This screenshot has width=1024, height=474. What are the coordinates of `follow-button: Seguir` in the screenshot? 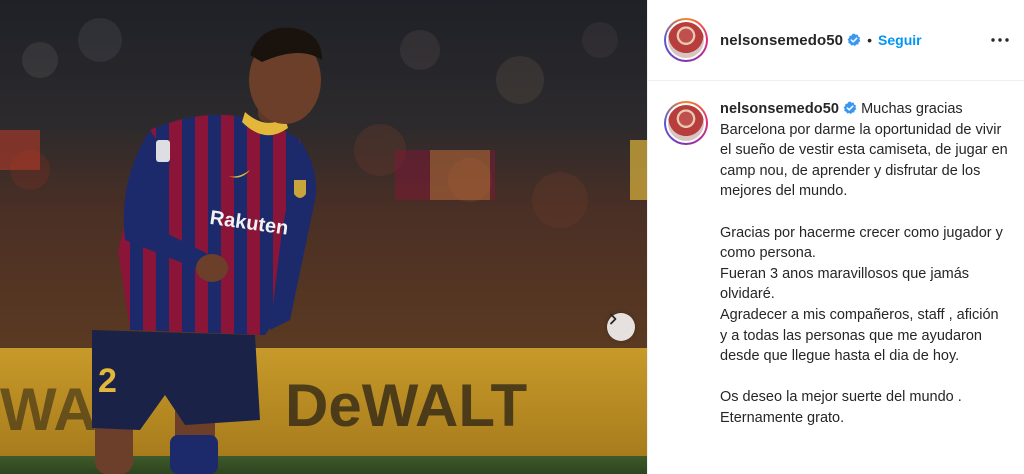 It's located at (900, 40).